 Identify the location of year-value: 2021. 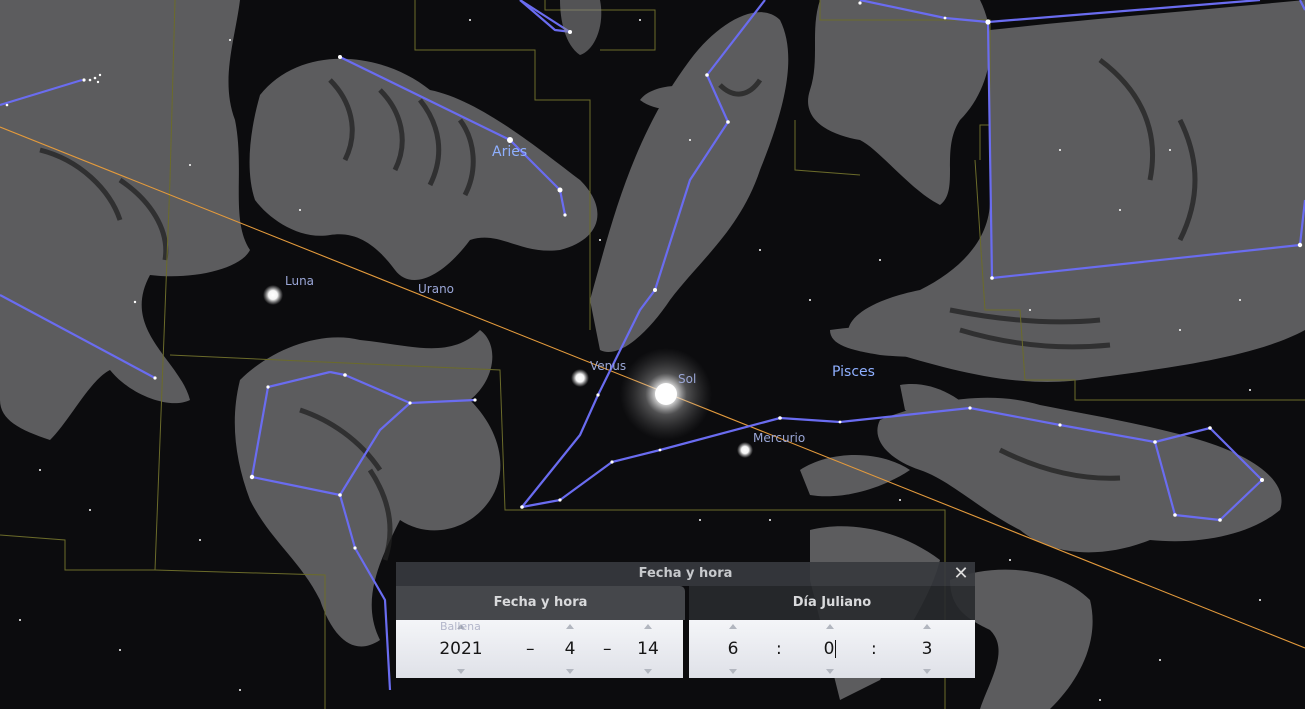
(461, 649).